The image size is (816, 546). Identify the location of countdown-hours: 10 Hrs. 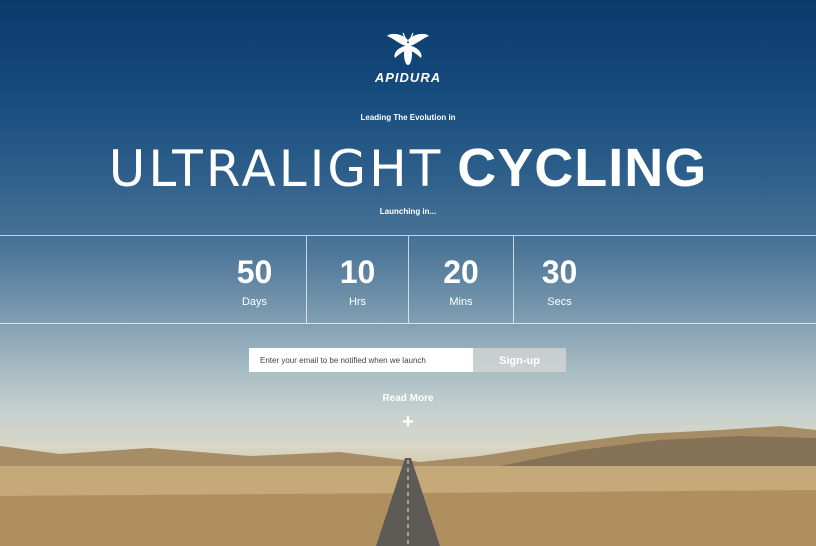
(357, 279).